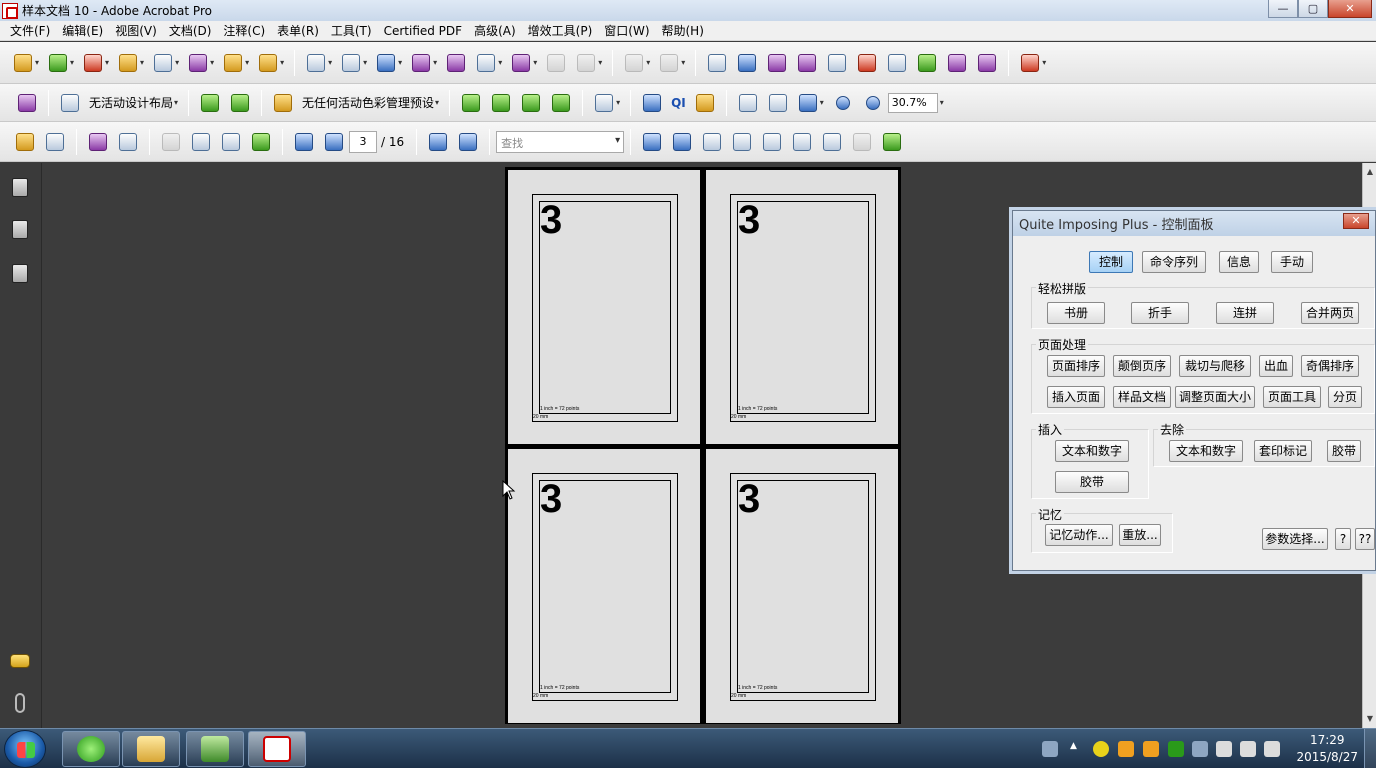  Describe the element at coordinates (151, 749) in the screenshot. I see `taskbar-app-explorer` at that location.